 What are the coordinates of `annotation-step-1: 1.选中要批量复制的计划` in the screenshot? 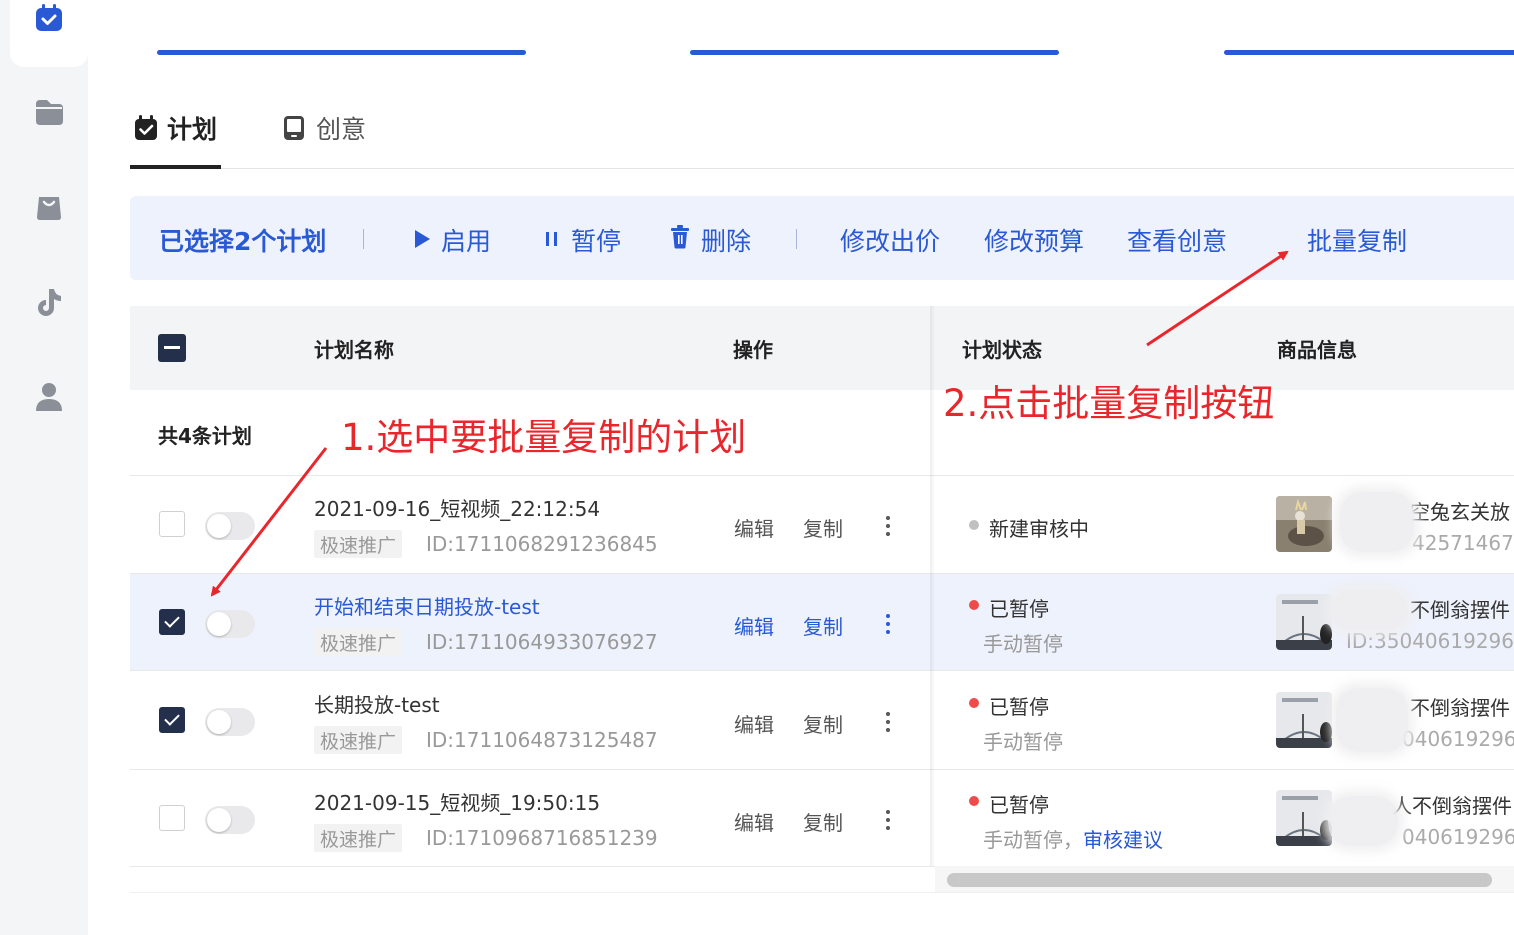 It's located at (544, 437).